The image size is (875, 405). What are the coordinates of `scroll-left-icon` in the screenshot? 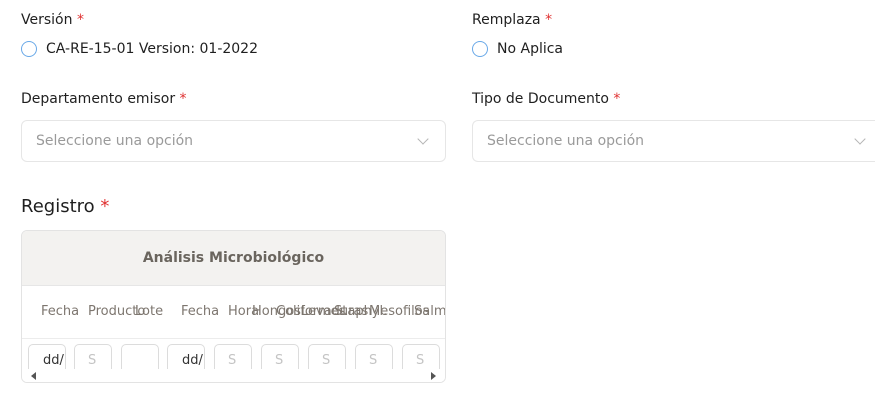 It's located at (33, 376).